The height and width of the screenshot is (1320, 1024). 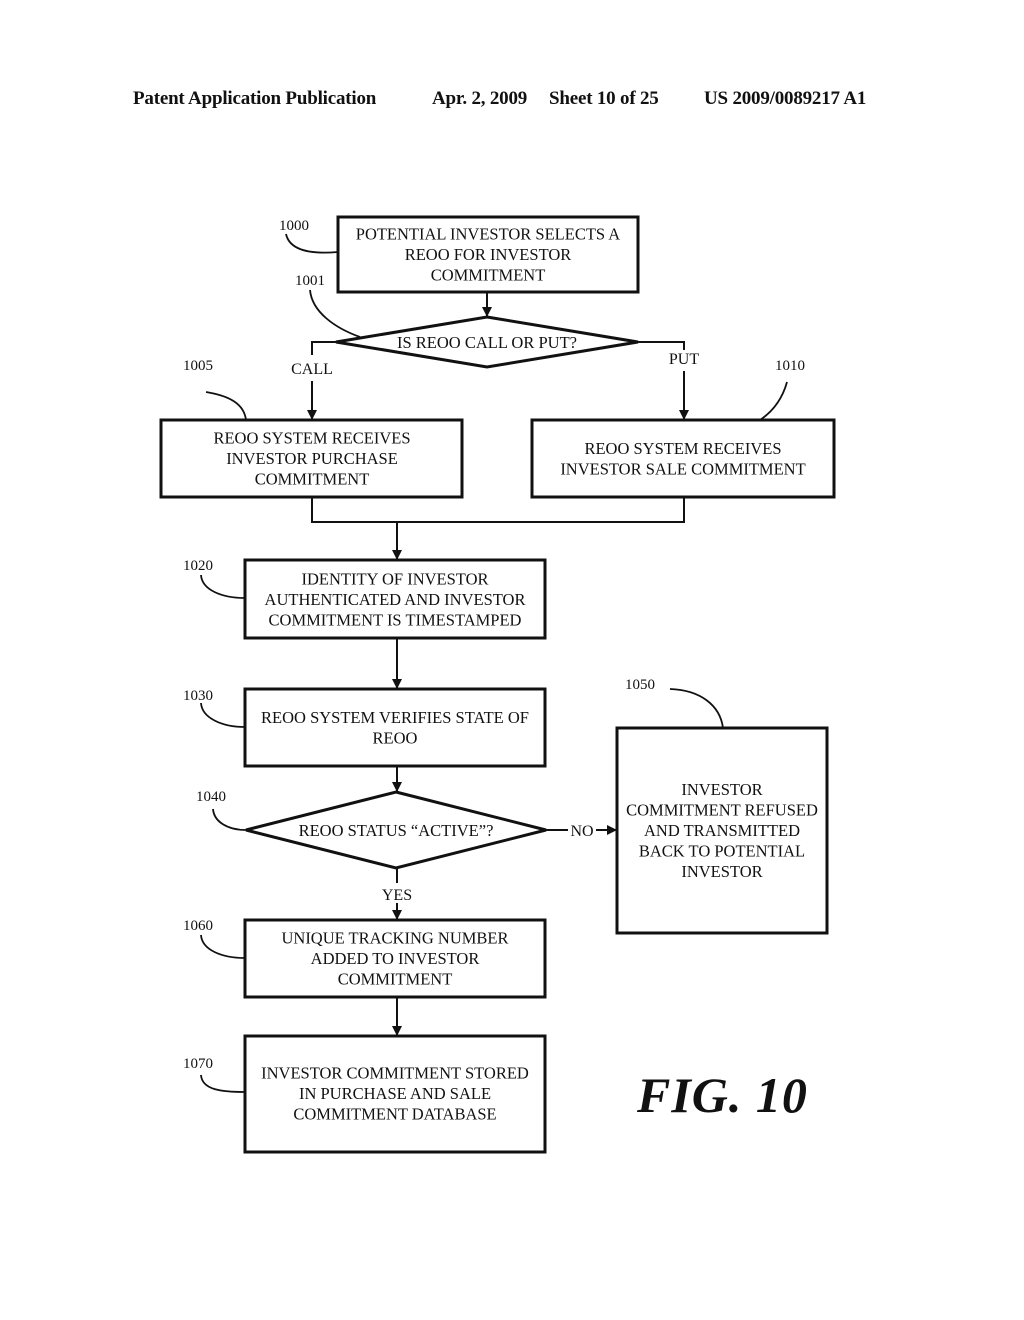 I want to click on node-text-line: INVESTOR PURCHASE, so click(x=312, y=458).